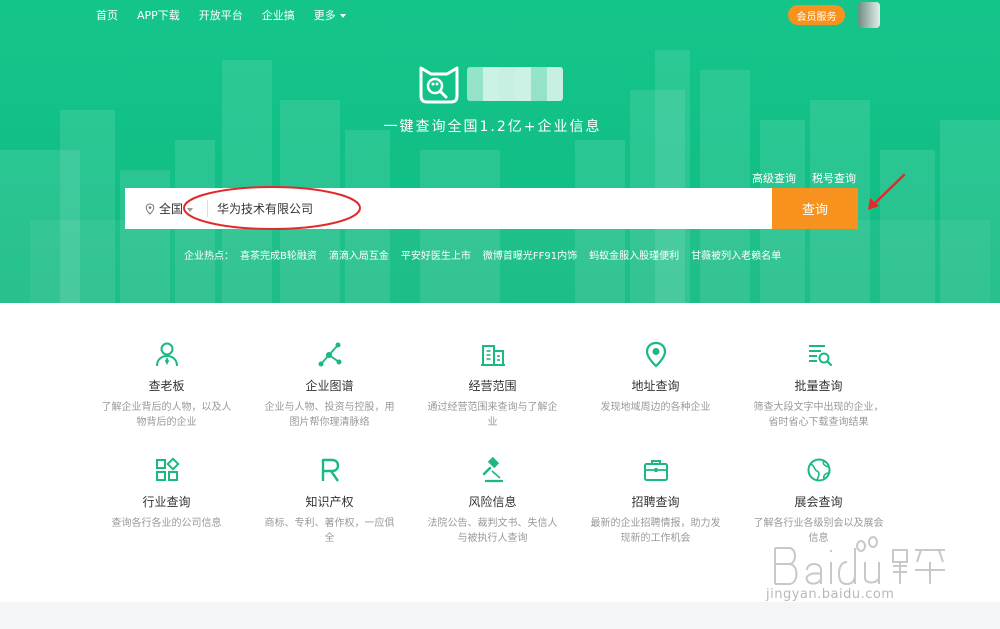 This screenshot has width=1000, height=629. Describe the element at coordinates (804, 178) in the screenshot. I see `advanced-links: 高级查询 税号查询` at that location.